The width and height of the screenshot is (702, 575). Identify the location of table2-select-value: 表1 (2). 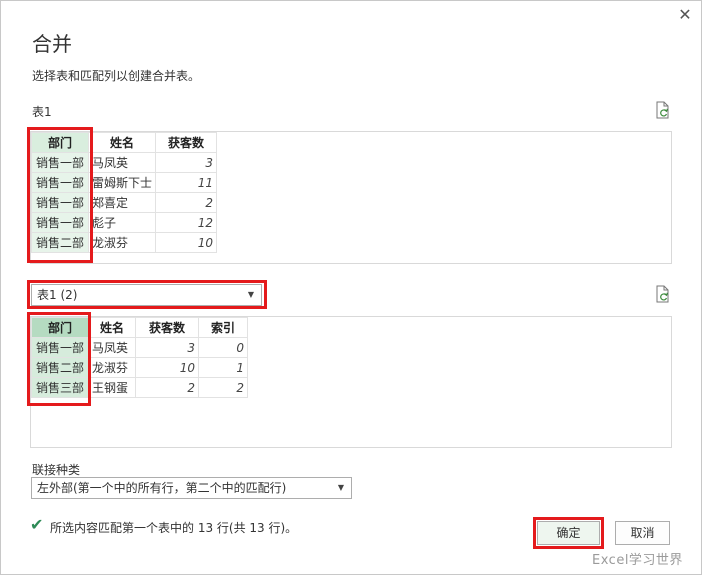
(57, 295).